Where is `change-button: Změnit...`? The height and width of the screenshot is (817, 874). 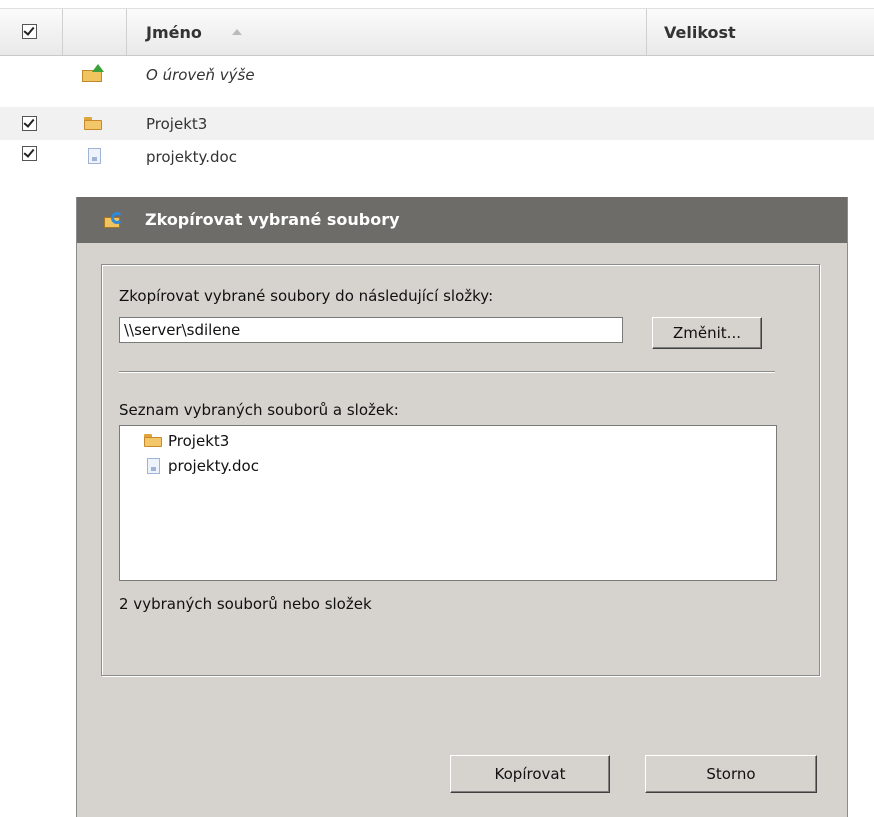 change-button: Změnit... is located at coordinates (707, 333).